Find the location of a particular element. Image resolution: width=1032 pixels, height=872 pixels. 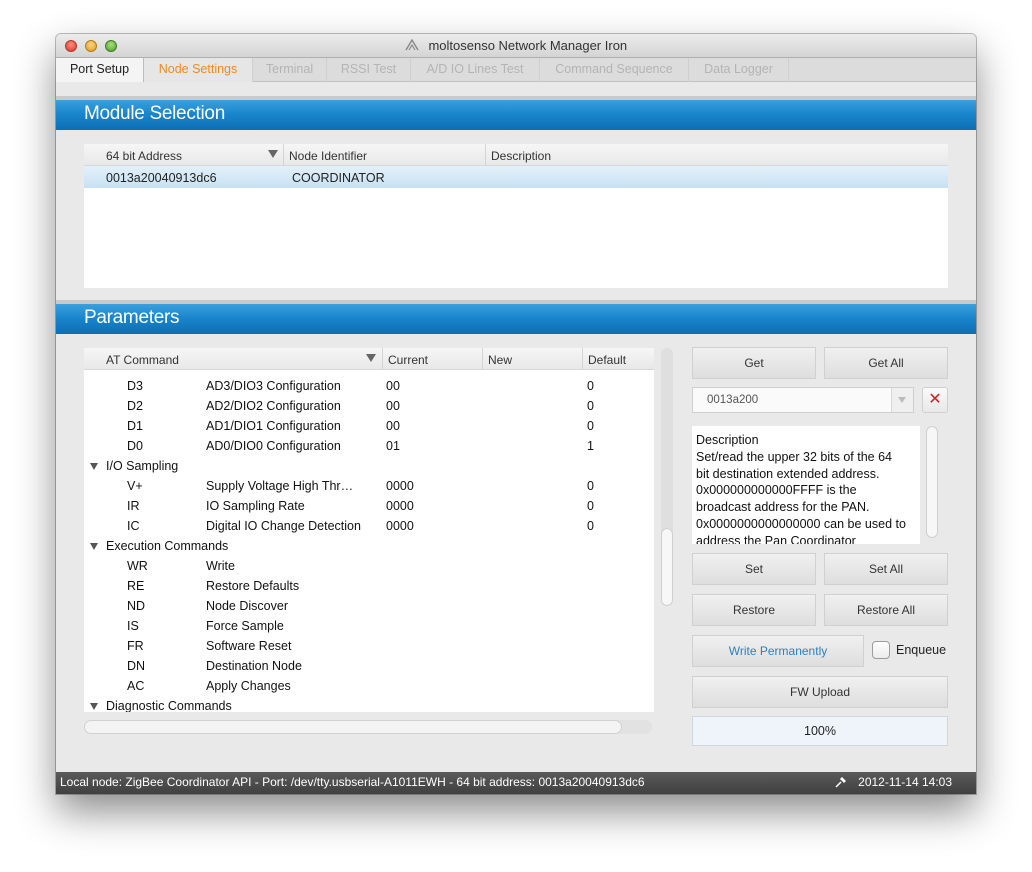

group-label: I/O Sampling is located at coordinates (142, 466).